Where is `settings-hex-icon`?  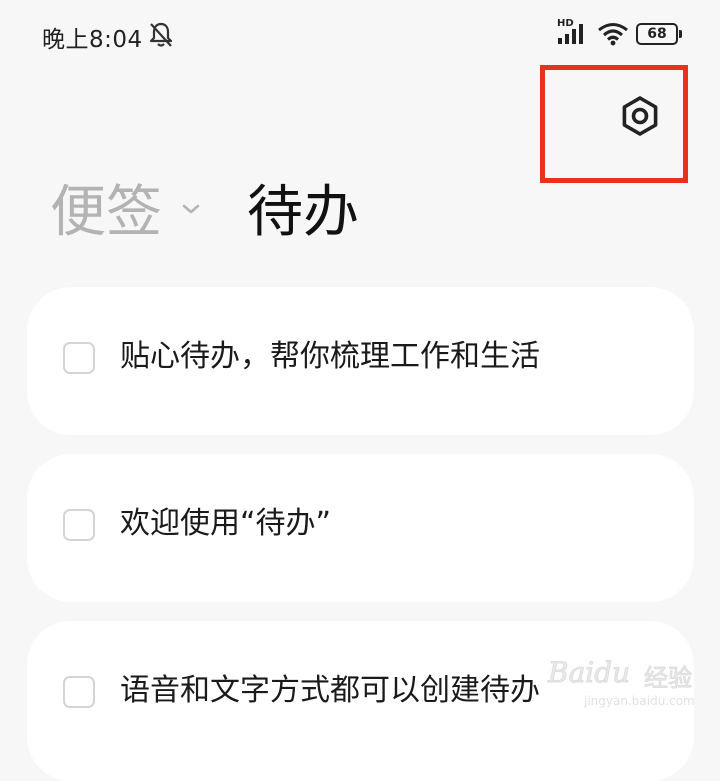 settings-hex-icon is located at coordinates (640, 116).